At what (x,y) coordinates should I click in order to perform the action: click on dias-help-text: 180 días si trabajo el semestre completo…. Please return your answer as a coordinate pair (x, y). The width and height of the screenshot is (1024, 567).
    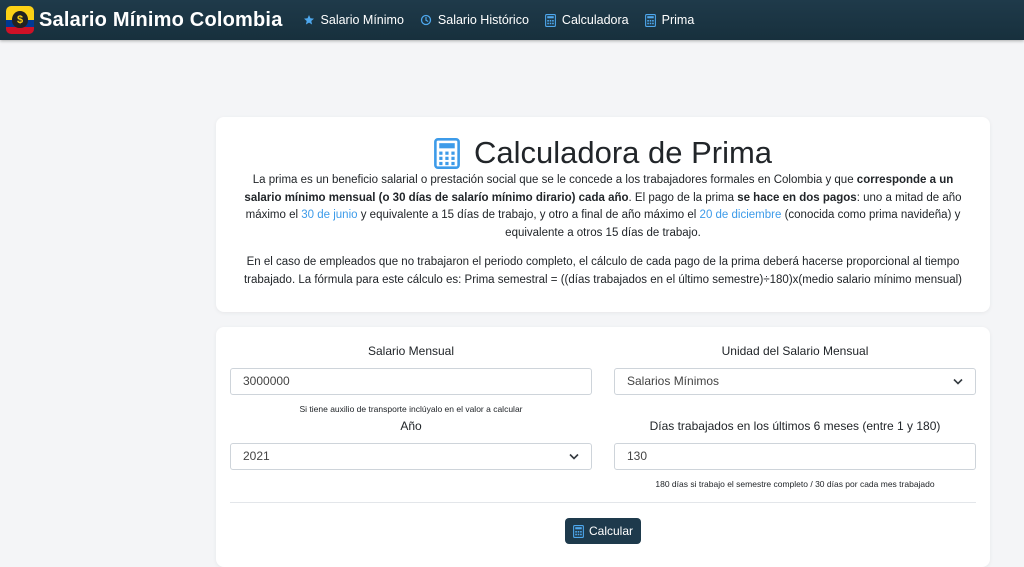
    Looking at the image, I should click on (795, 484).